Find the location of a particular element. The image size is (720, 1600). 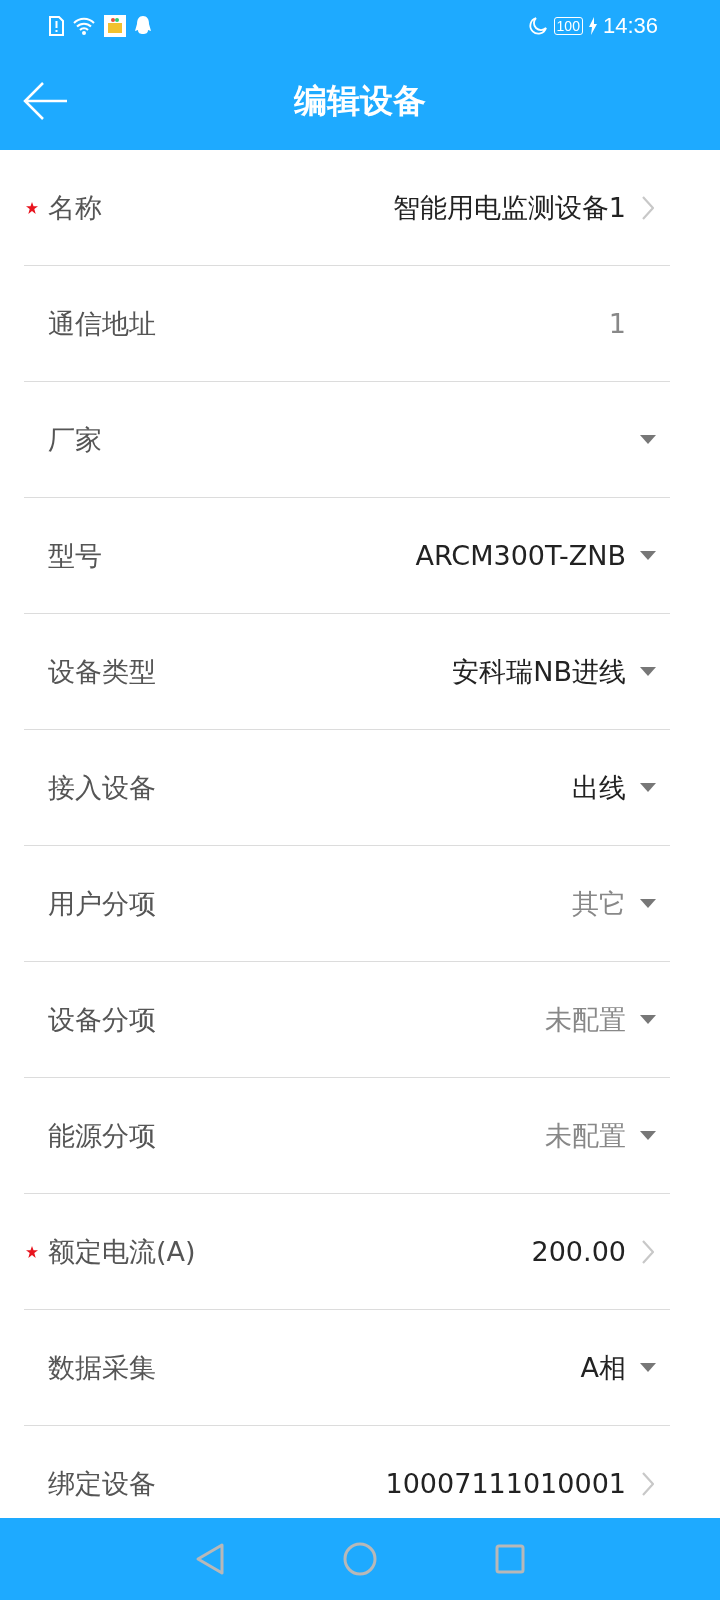

field-label: 型号 is located at coordinates (75, 555).